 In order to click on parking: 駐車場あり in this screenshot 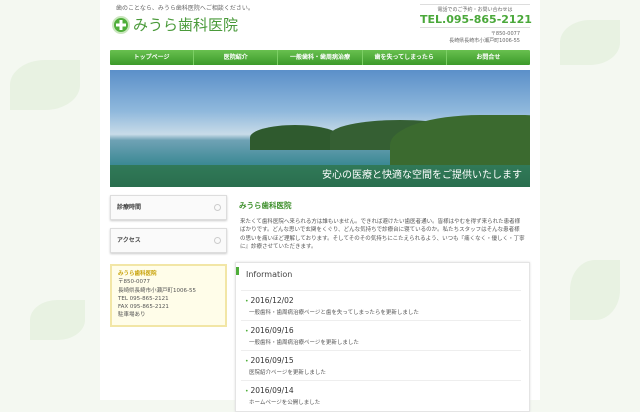, I will do `click(132, 315)`.